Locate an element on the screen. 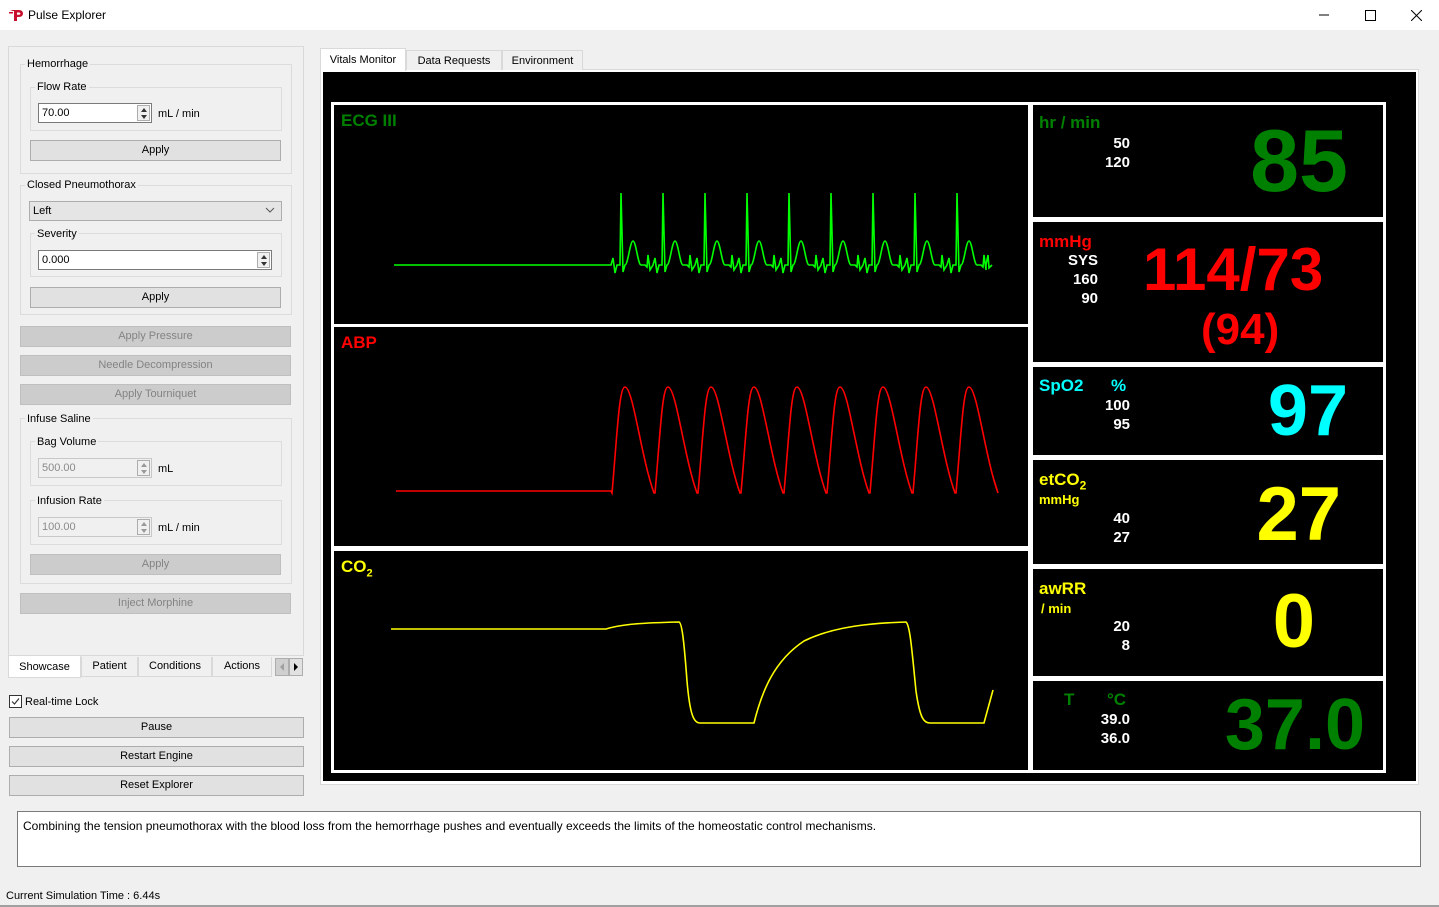  co2-trace is located at coordinates (692, 672).